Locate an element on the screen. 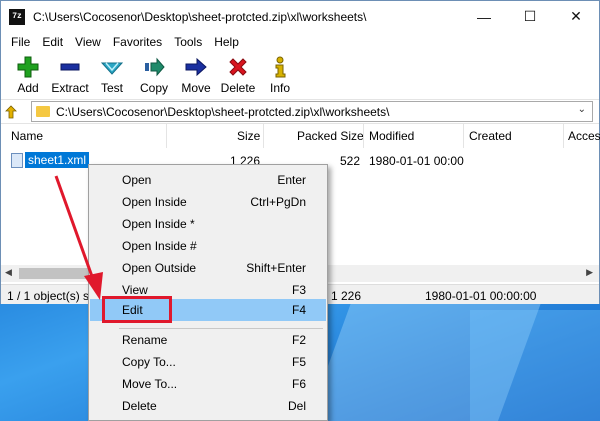  menu-favorites: Favorites is located at coordinates (137, 42).